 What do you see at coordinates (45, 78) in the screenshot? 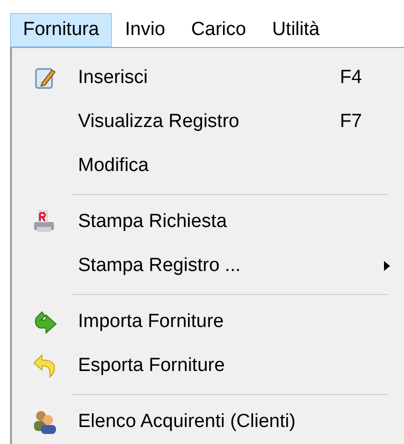
I see `pencil-note-icon` at bounding box center [45, 78].